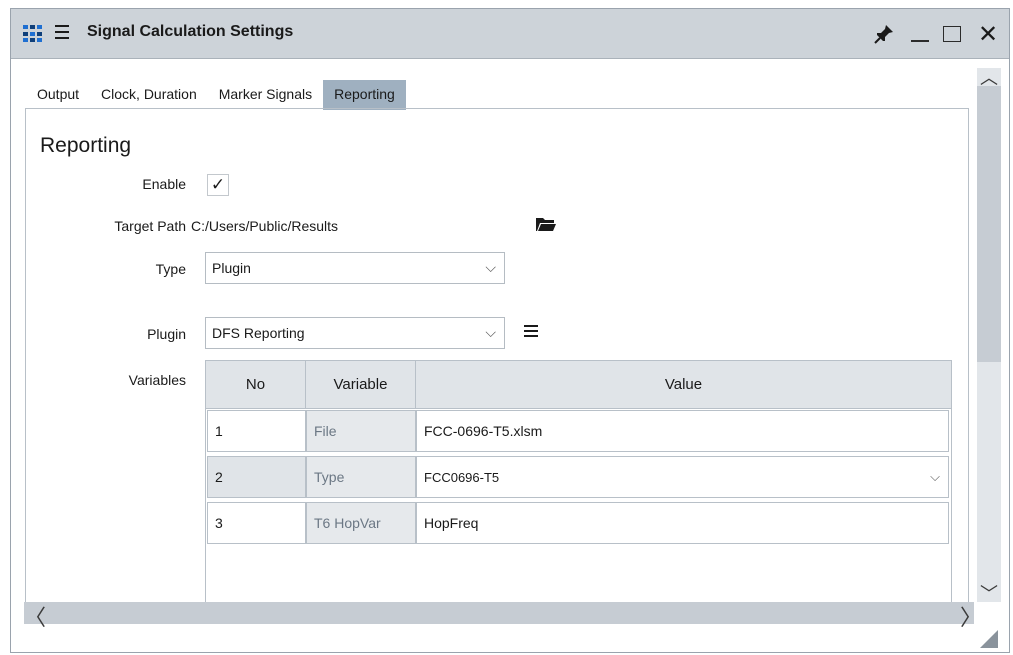 This screenshot has height=655, width=1013. What do you see at coordinates (265, 95) in the screenshot?
I see `tab-marker-signals: Marker Signals` at bounding box center [265, 95].